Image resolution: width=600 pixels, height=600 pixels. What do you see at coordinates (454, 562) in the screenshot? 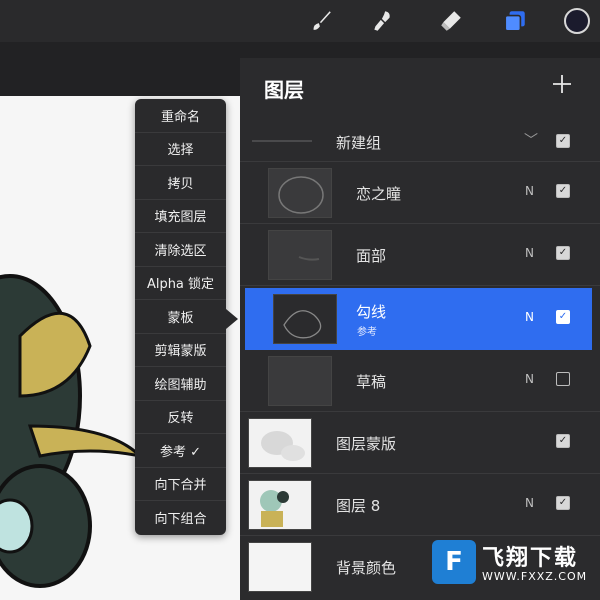
I see `watermark-logo: F` at bounding box center [454, 562].